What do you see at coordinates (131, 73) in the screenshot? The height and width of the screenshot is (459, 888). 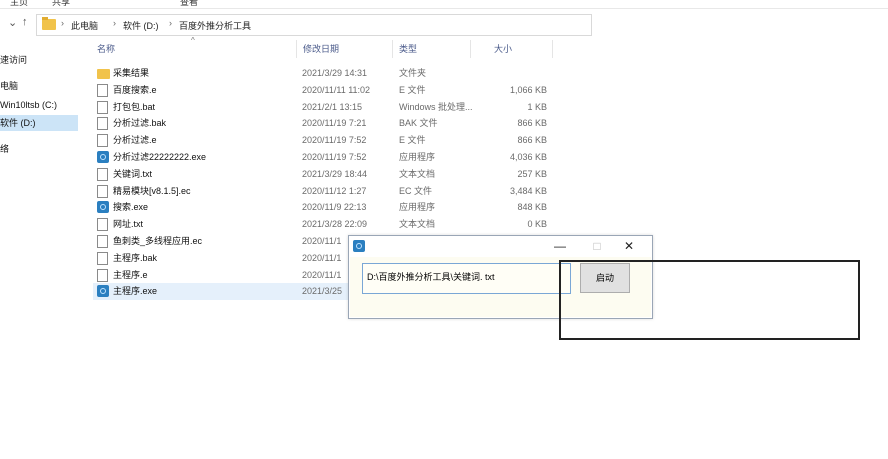 I see `file-name: 采集结果` at bounding box center [131, 73].